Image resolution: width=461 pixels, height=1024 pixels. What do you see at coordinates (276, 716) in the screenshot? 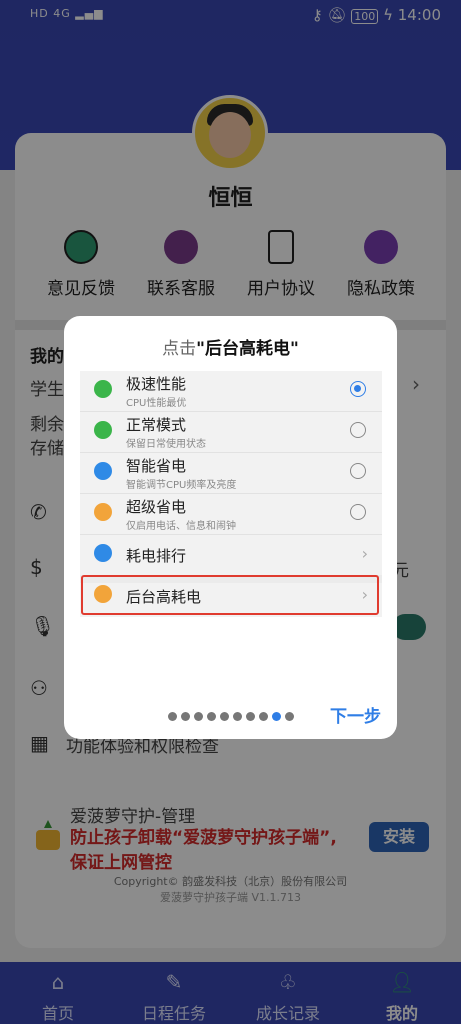
I see `page-dot-active` at bounding box center [276, 716].